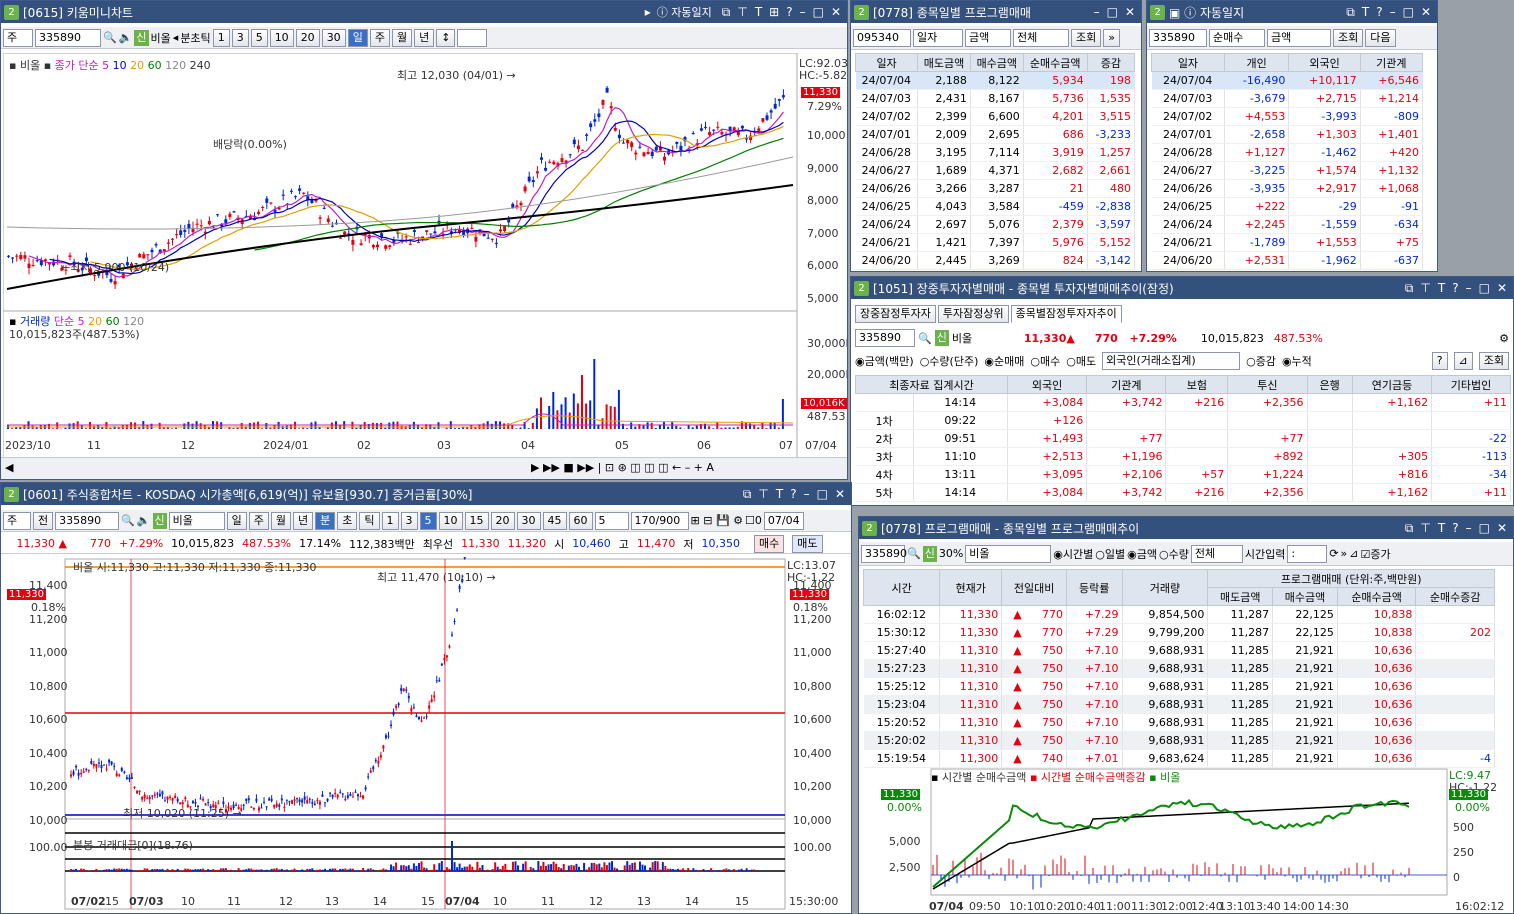 Image resolution: width=1514 pixels, height=914 pixels. What do you see at coordinates (126, 37) in the screenshot?
I see `speaker-icon: 🔈` at bounding box center [126, 37].